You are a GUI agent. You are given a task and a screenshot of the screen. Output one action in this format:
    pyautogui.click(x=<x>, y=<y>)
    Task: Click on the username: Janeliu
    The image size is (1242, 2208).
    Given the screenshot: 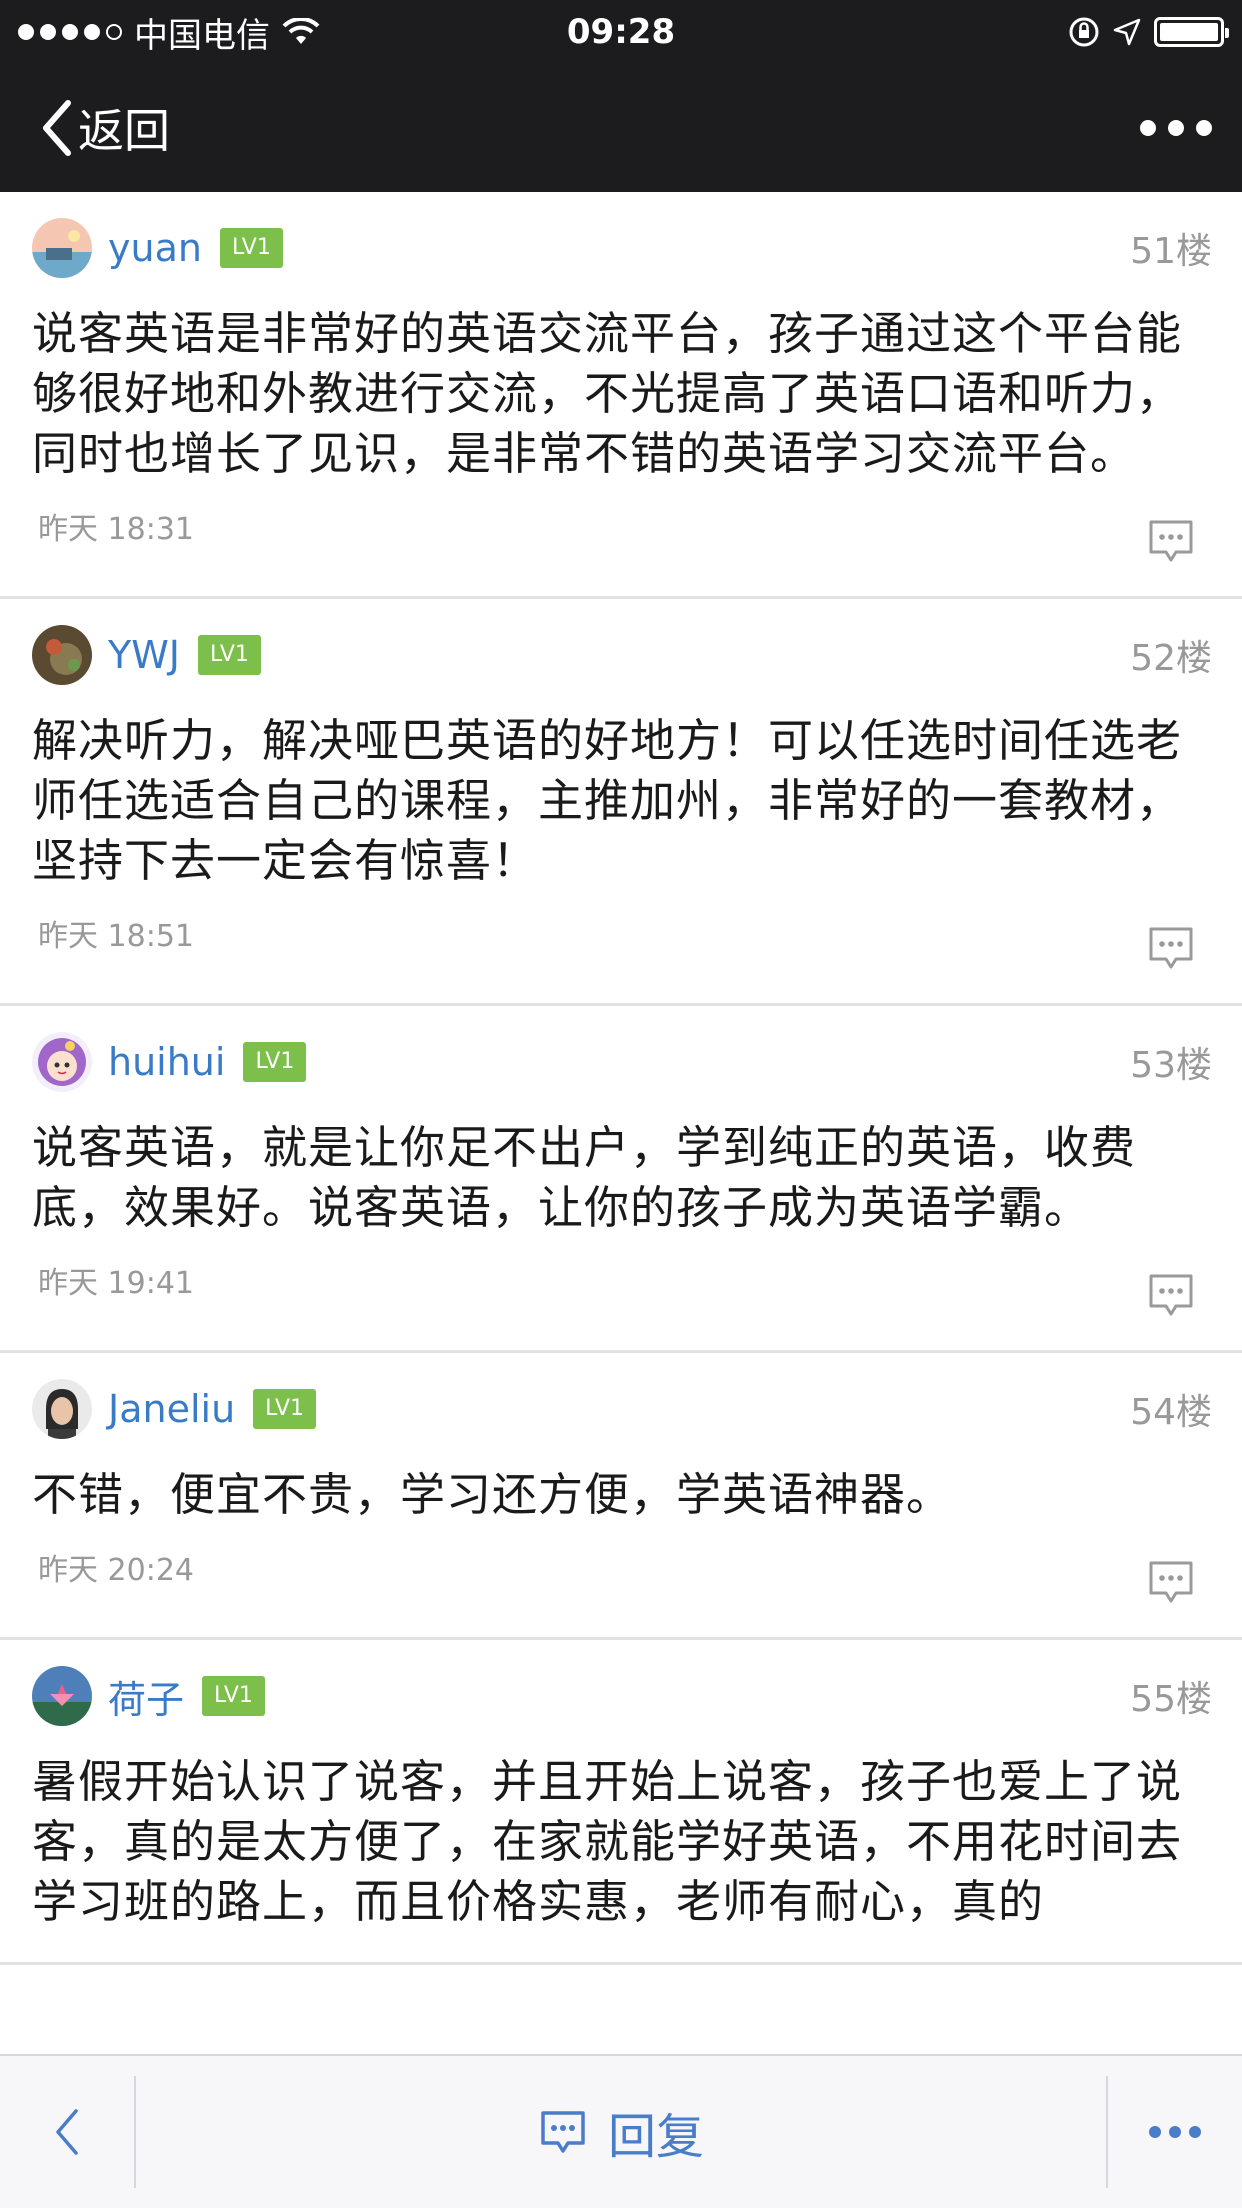 What is the action you would take?
    pyautogui.click(x=171, y=1409)
    